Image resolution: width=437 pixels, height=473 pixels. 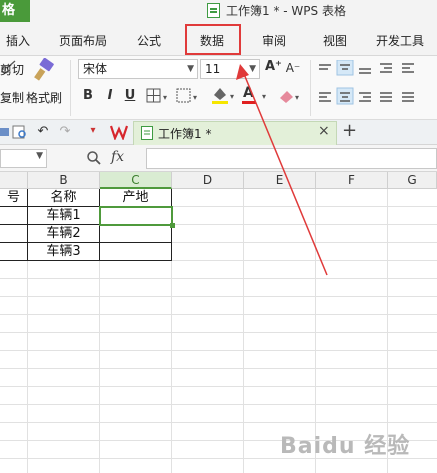 I want to click on annotation-arrow, so click(x=282, y=170).